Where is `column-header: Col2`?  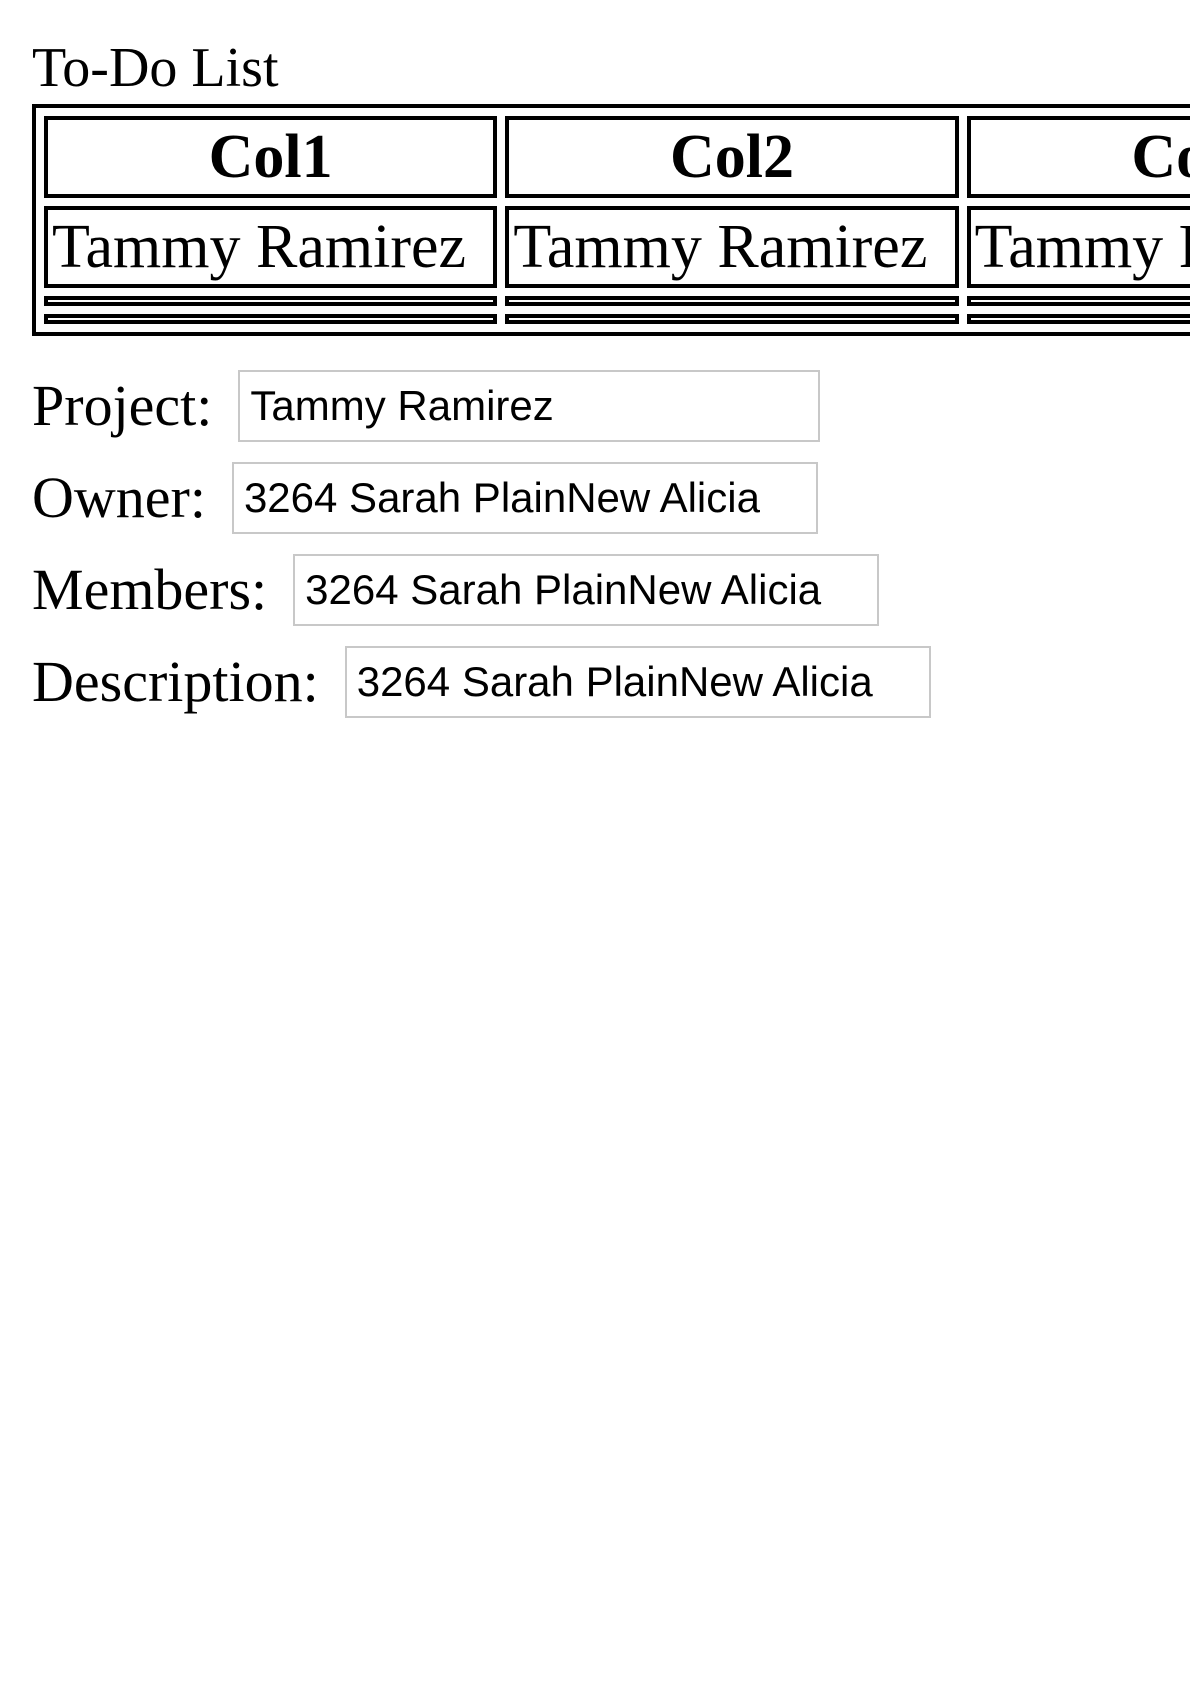 column-header: Col2 is located at coordinates (732, 157).